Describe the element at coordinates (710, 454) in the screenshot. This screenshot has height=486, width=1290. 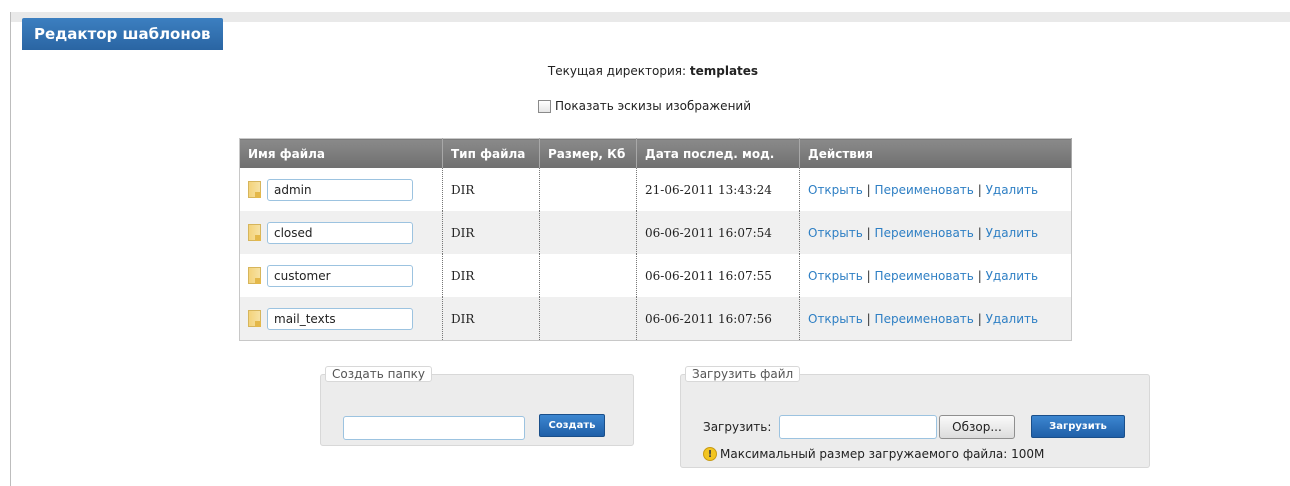
I see `warning-icon: !` at that location.